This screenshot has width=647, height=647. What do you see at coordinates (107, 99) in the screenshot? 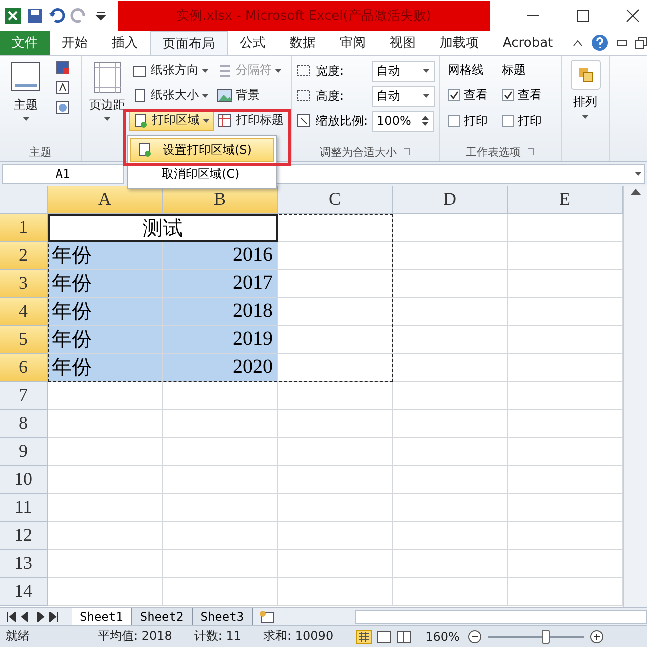
I see `margins-button: 页边距` at bounding box center [107, 99].